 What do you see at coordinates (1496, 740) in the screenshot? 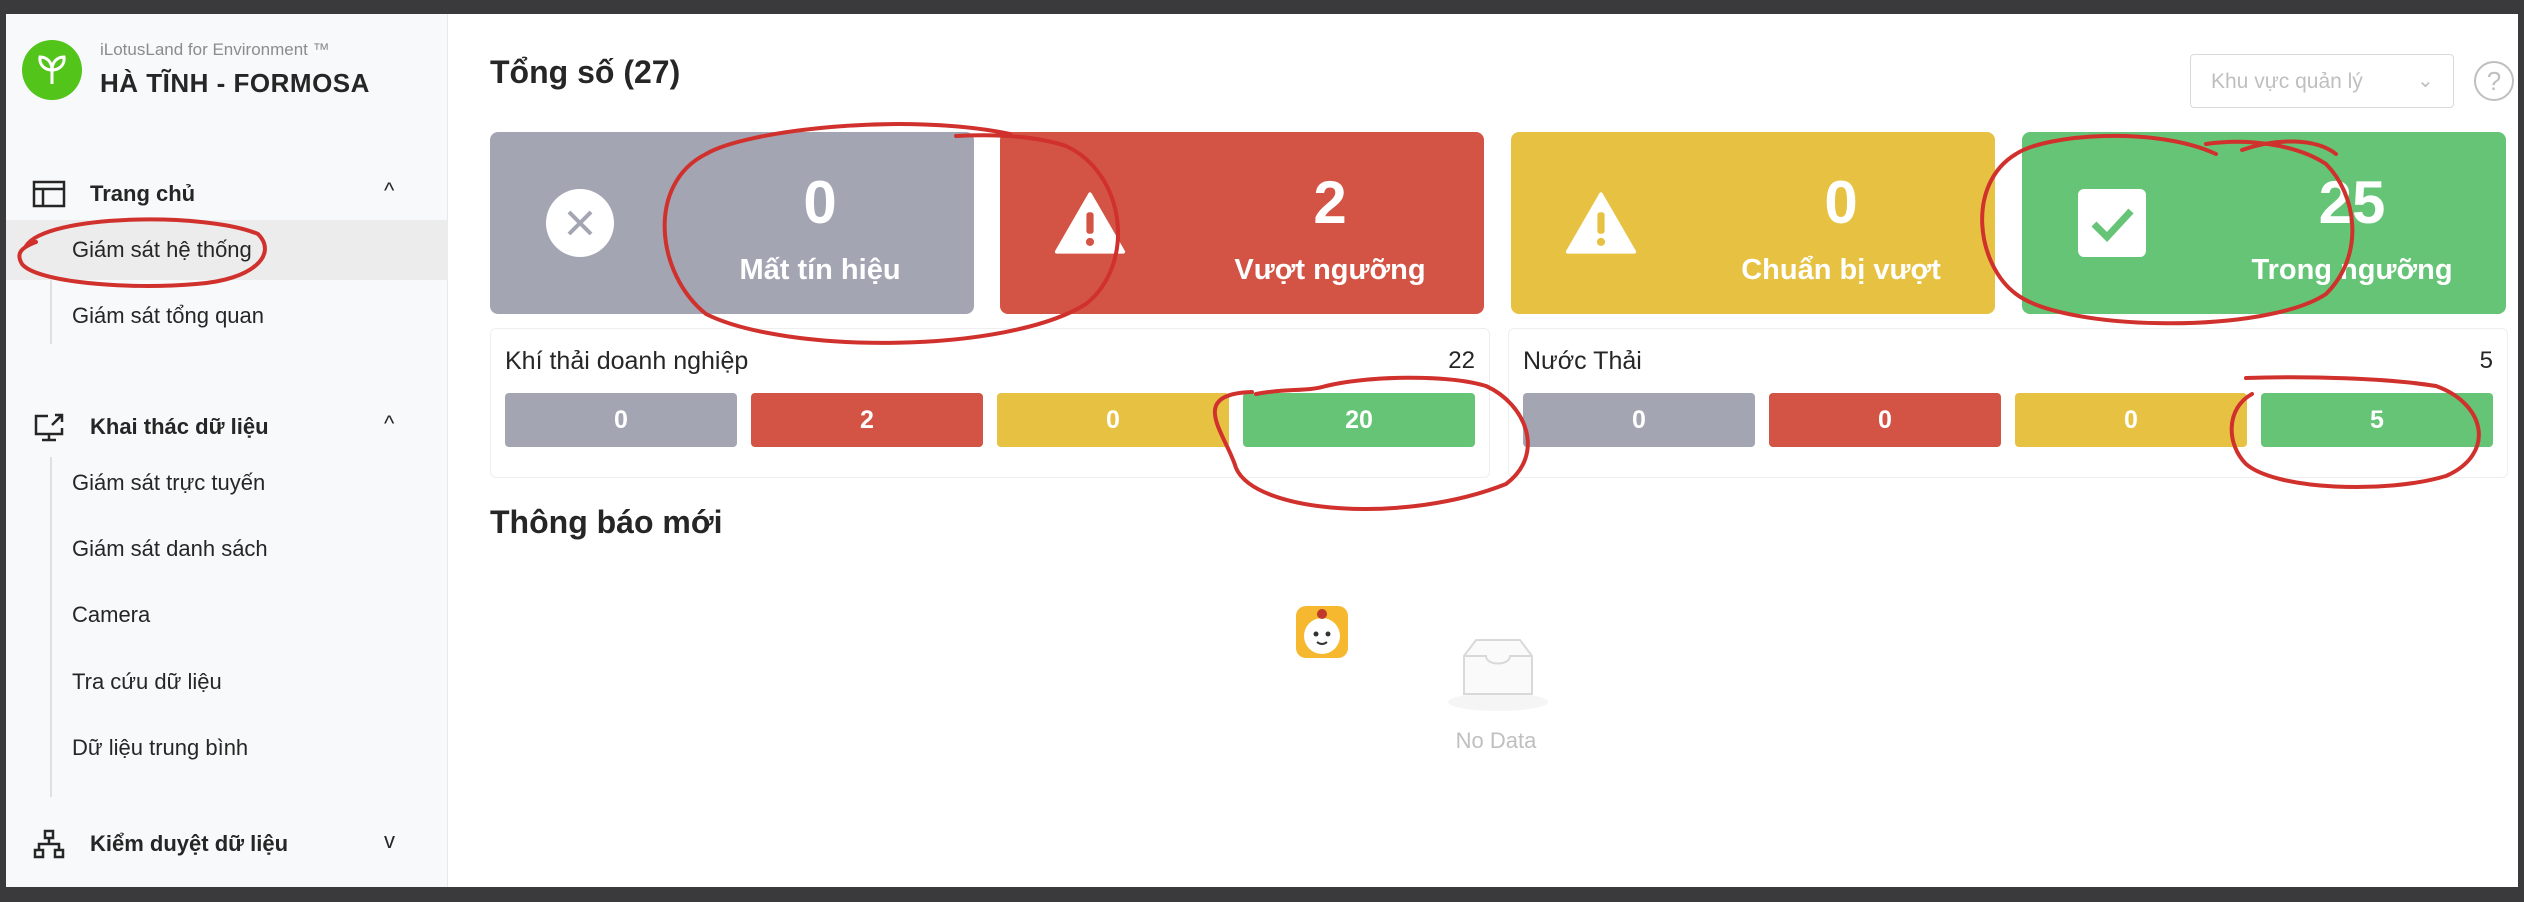
I see `empty-state-text: No Data` at bounding box center [1496, 740].